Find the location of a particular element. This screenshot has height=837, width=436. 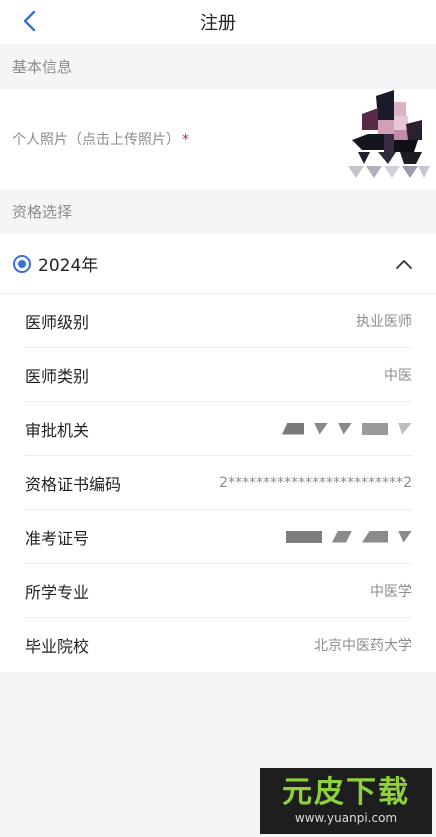

collapse-toggle is located at coordinates (404, 264).